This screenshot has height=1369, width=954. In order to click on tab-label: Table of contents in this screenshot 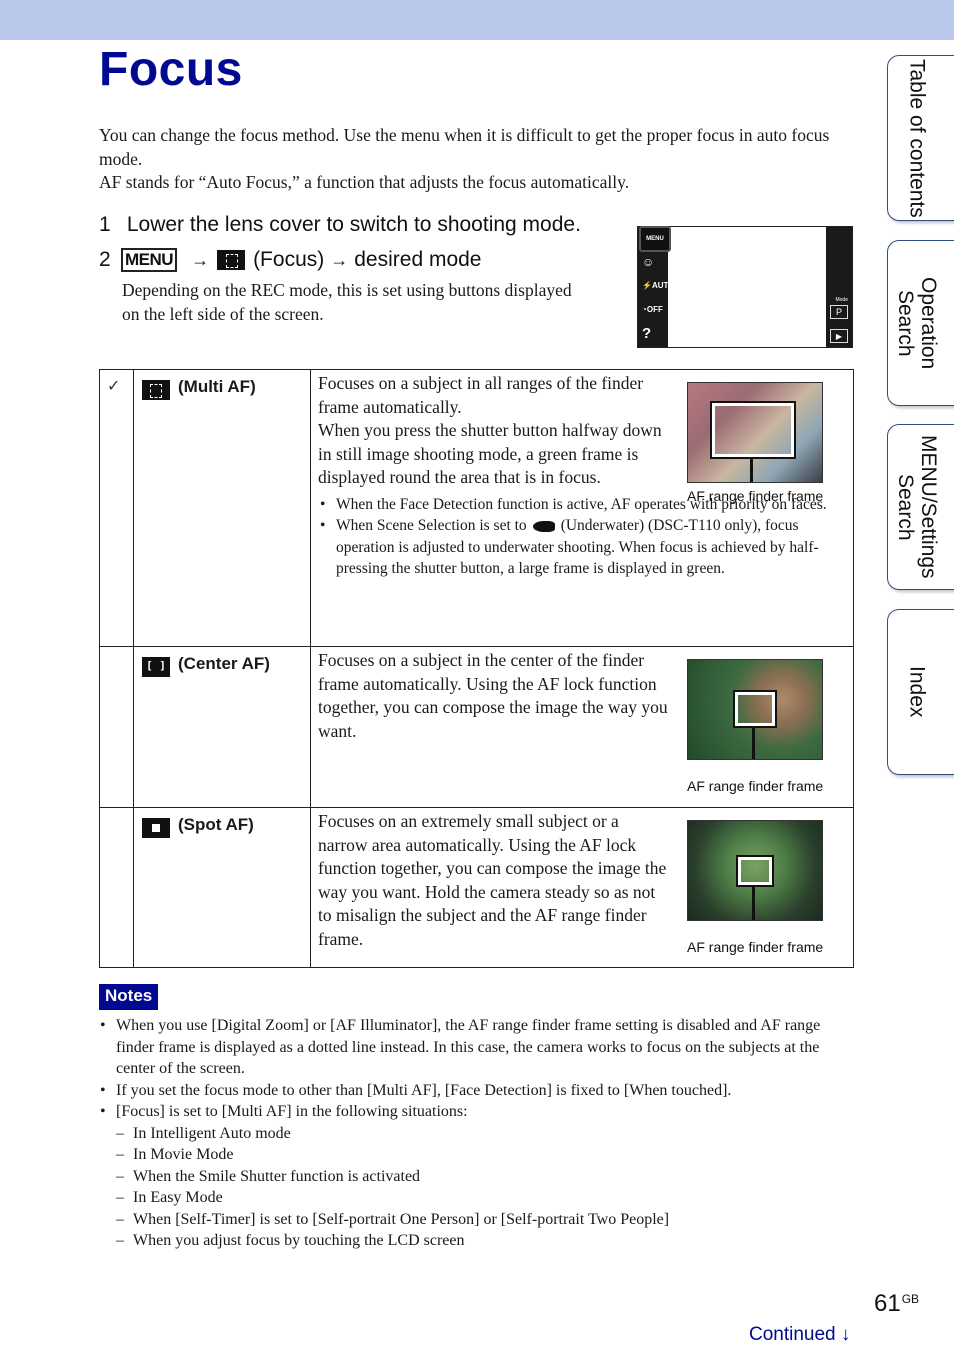, I will do `click(917, 138)`.